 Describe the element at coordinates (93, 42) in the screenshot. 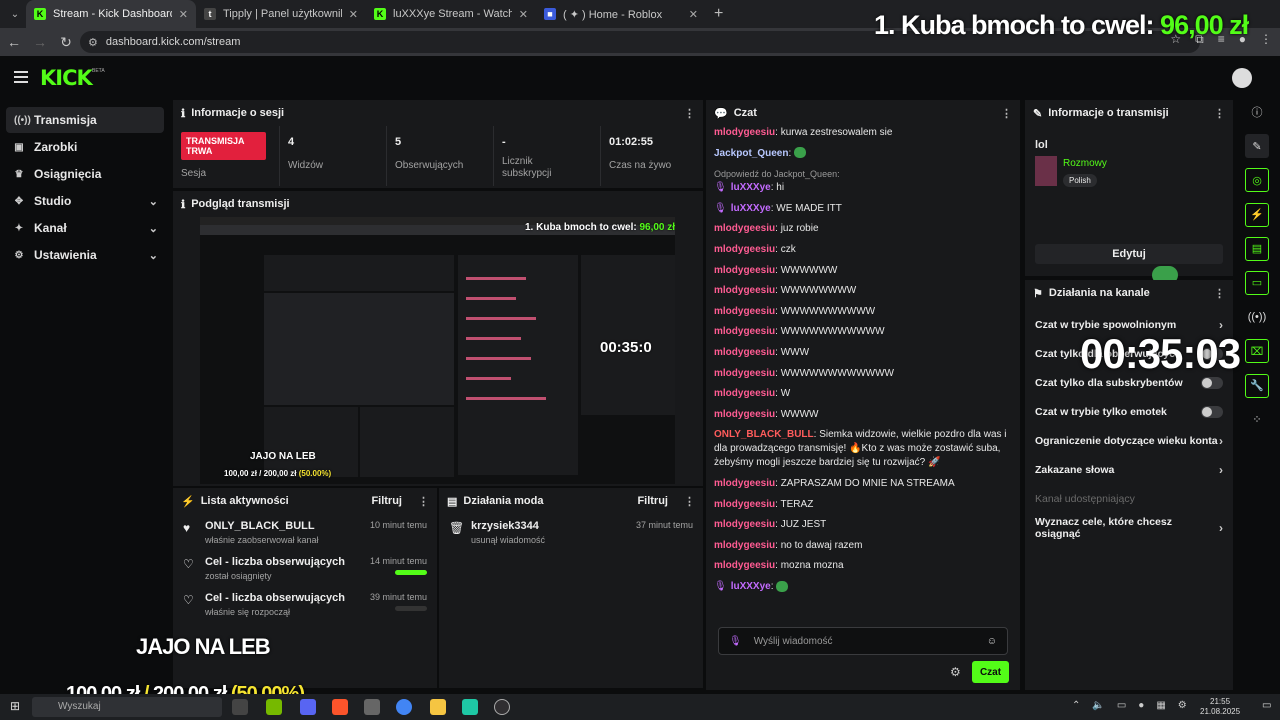

I see `site-info-icon: ⚙` at that location.